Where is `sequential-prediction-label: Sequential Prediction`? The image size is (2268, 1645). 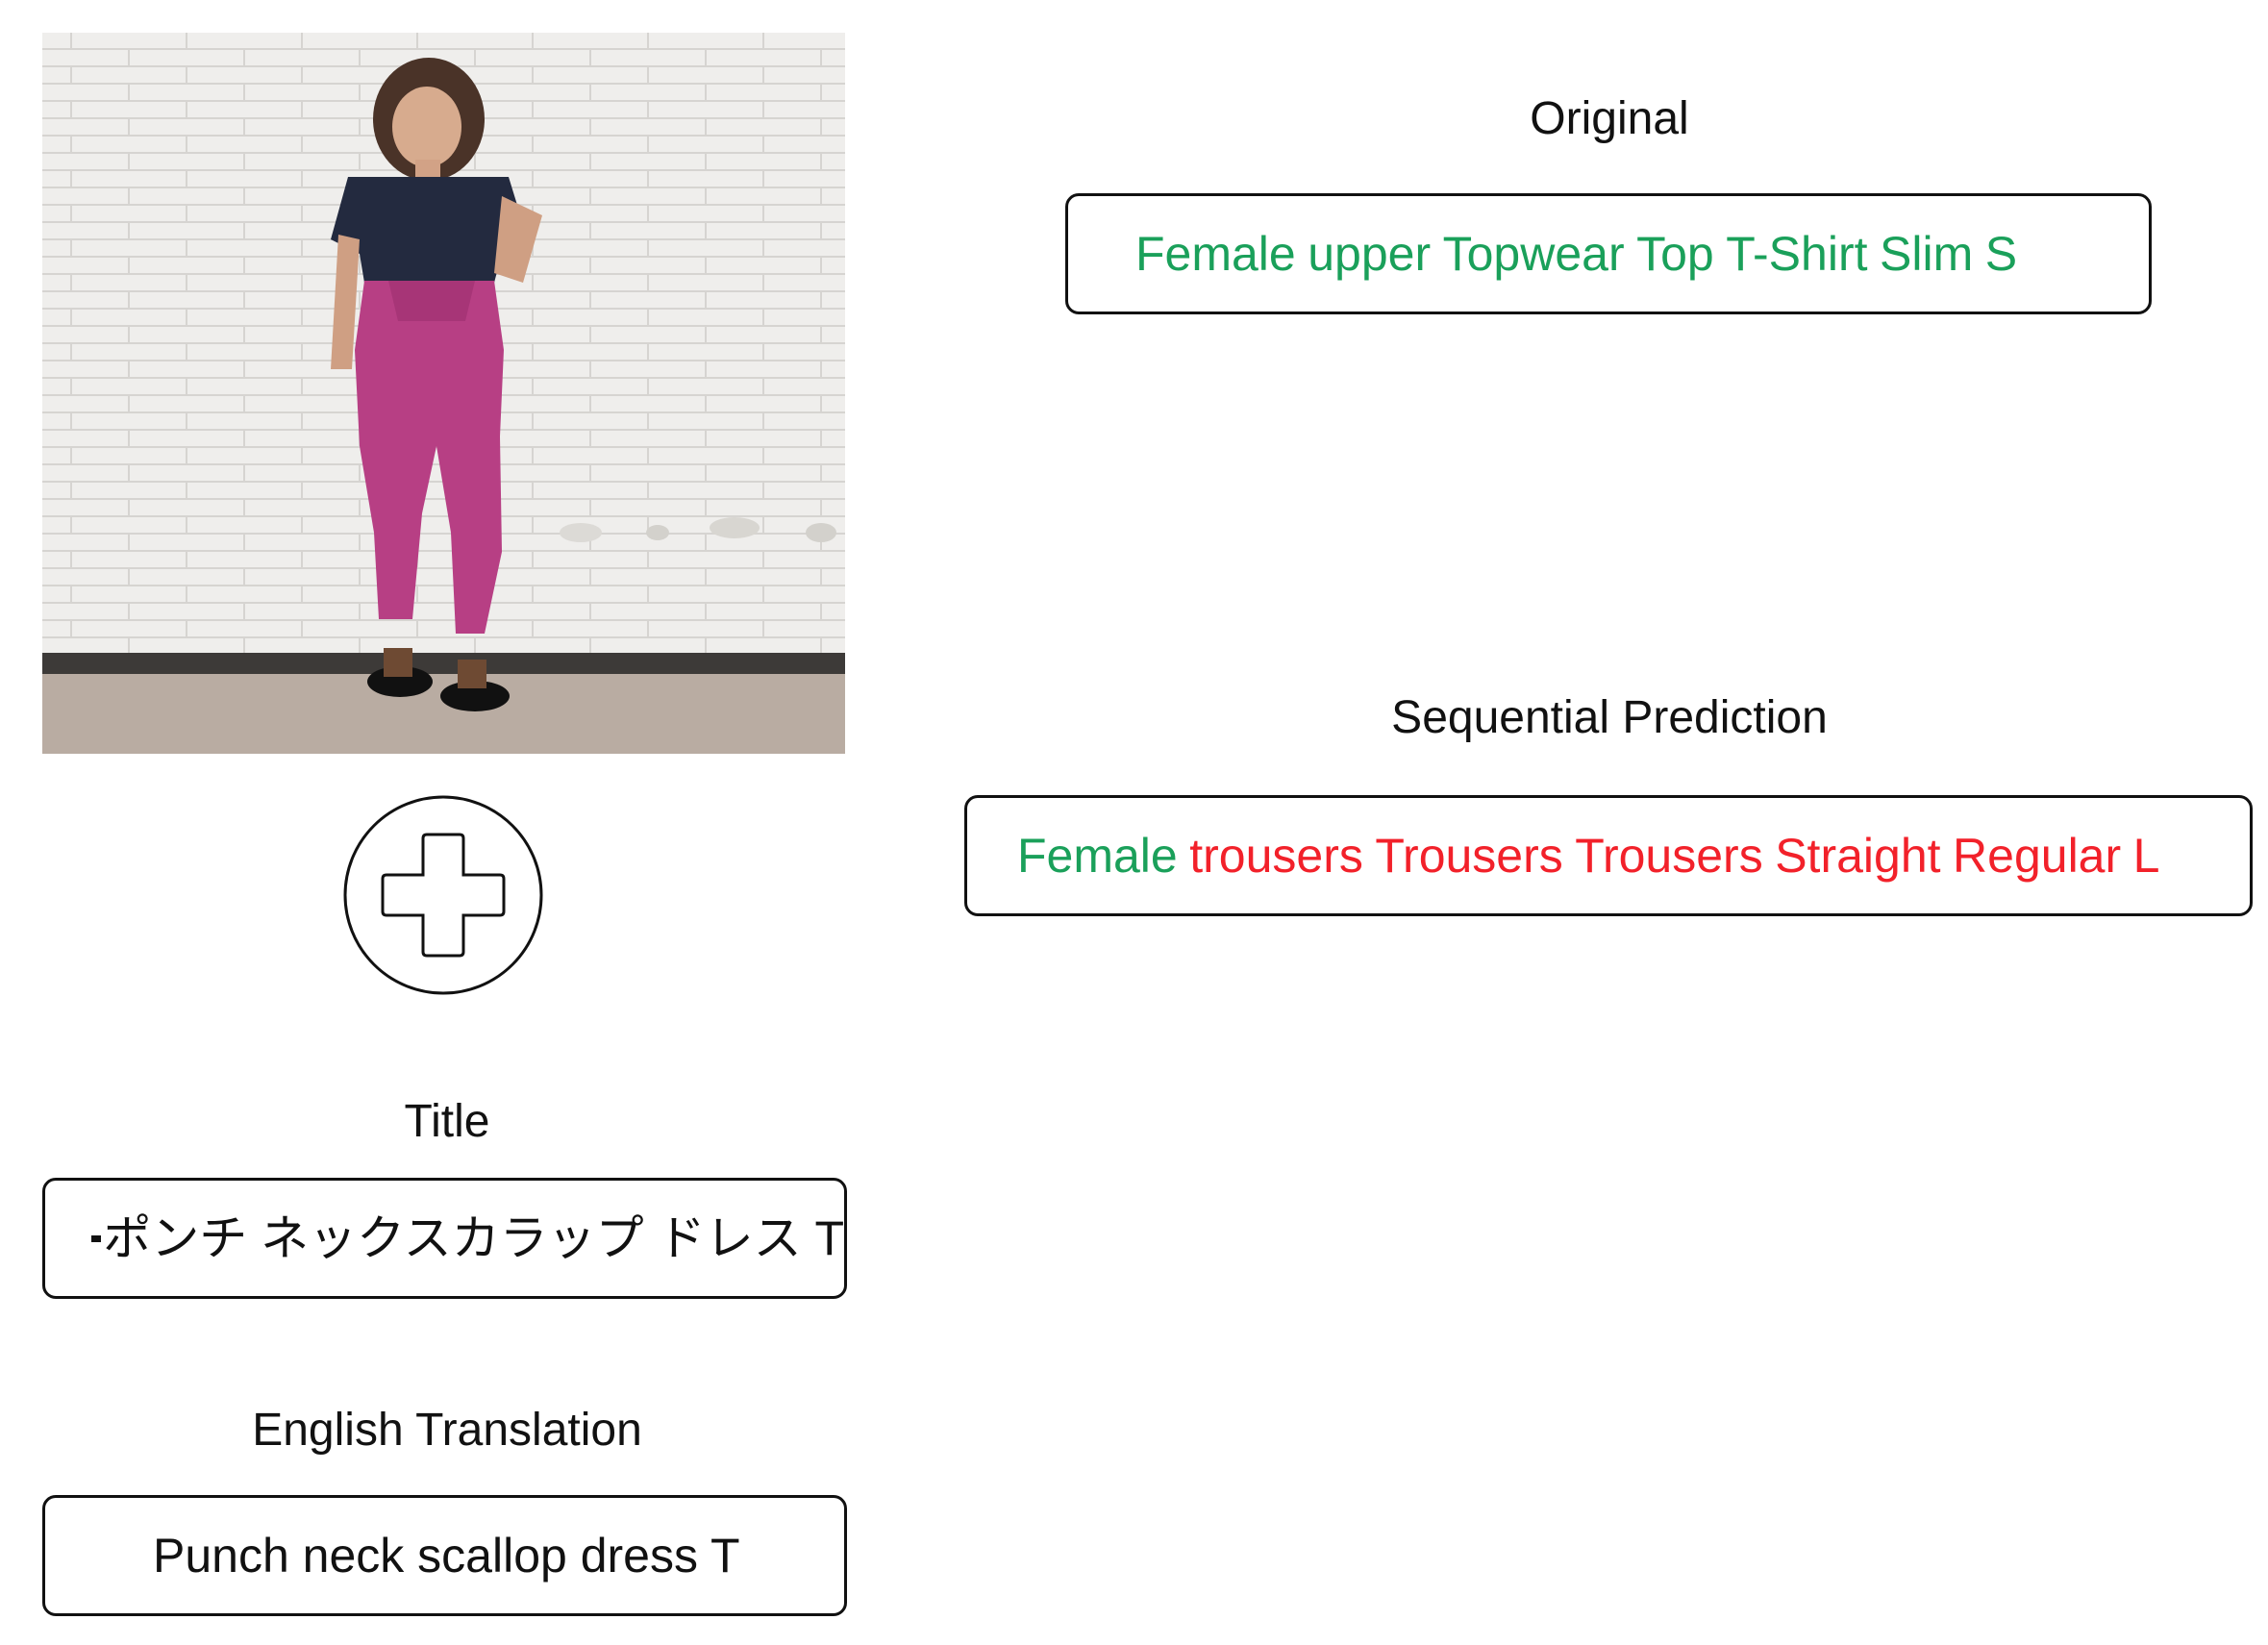 sequential-prediction-label: Sequential Prediction is located at coordinates (1609, 718).